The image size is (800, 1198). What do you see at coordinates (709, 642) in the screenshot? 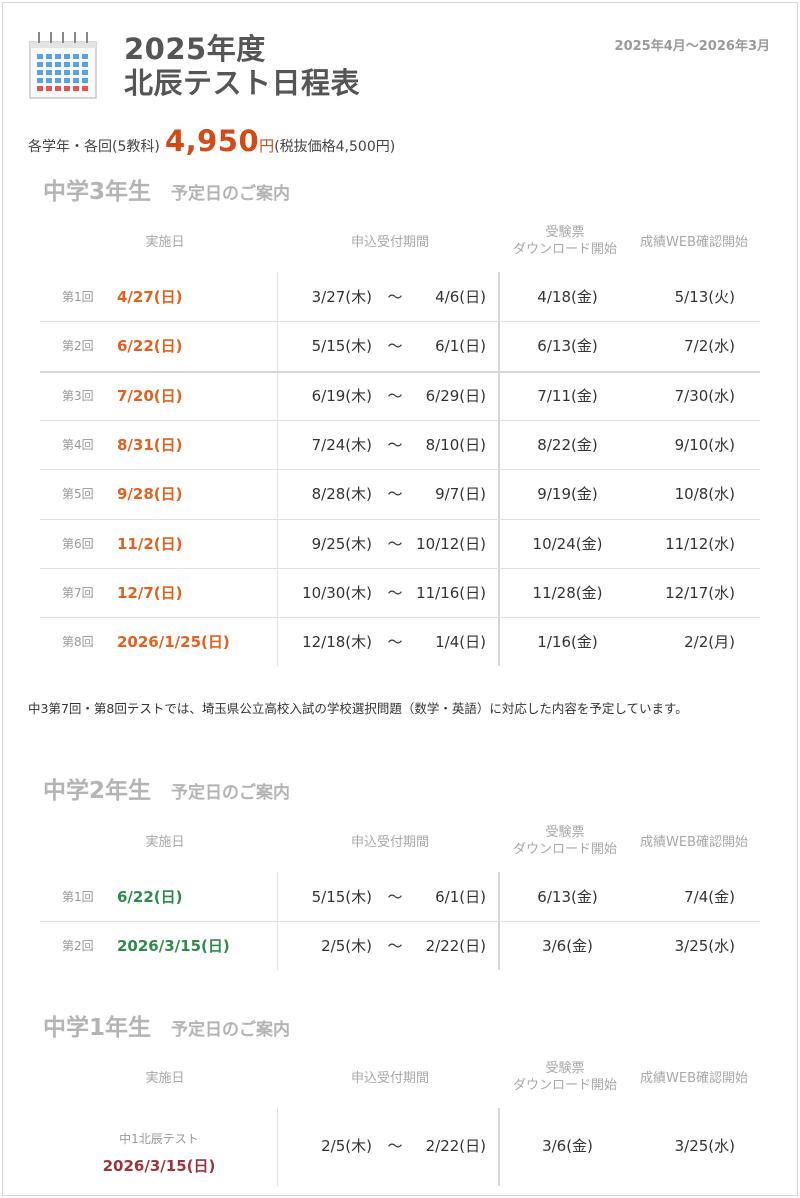
I see `web-start: 2/2(月)` at bounding box center [709, 642].